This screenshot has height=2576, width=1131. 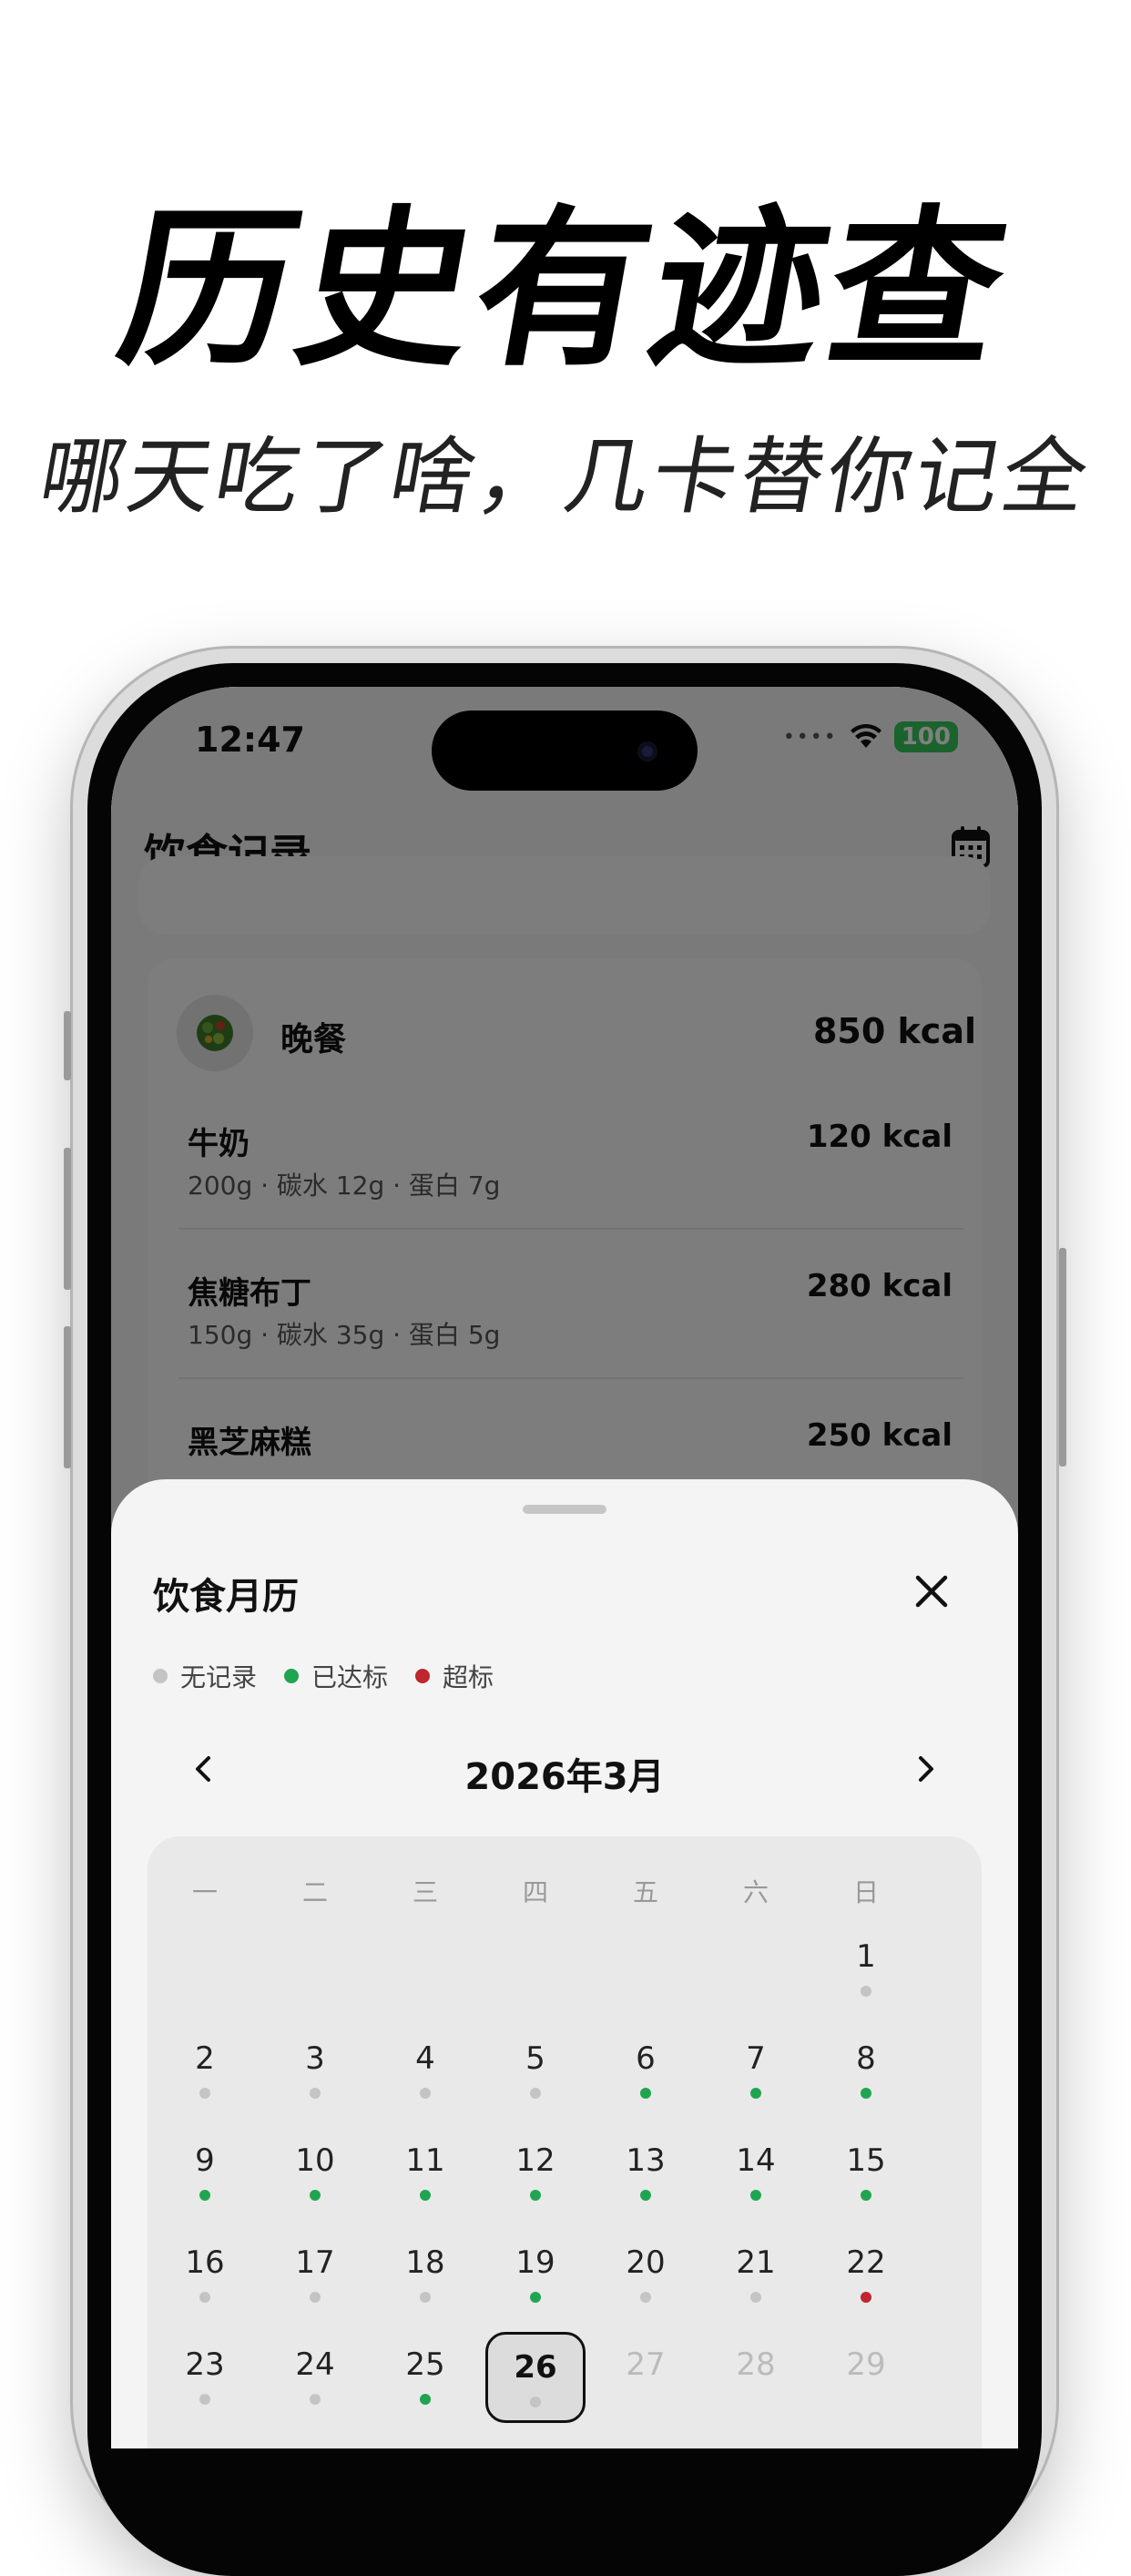 What do you see at coordinates (535, 2290) in the screenshot?
I see `calendar-day: 19` at bounding box center [535, 2290].